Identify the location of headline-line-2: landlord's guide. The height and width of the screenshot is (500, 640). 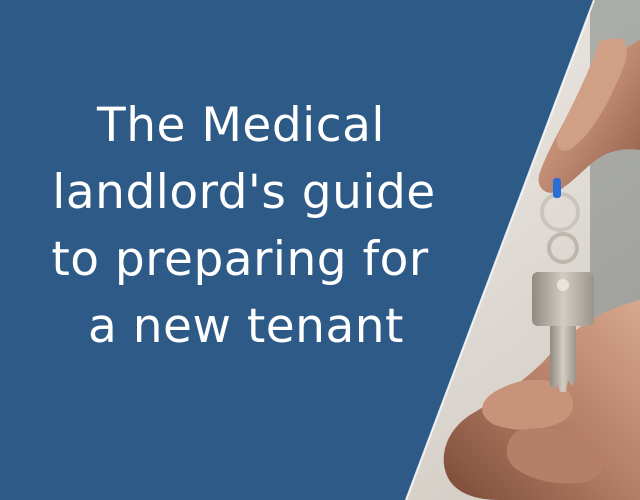
(244, 192).